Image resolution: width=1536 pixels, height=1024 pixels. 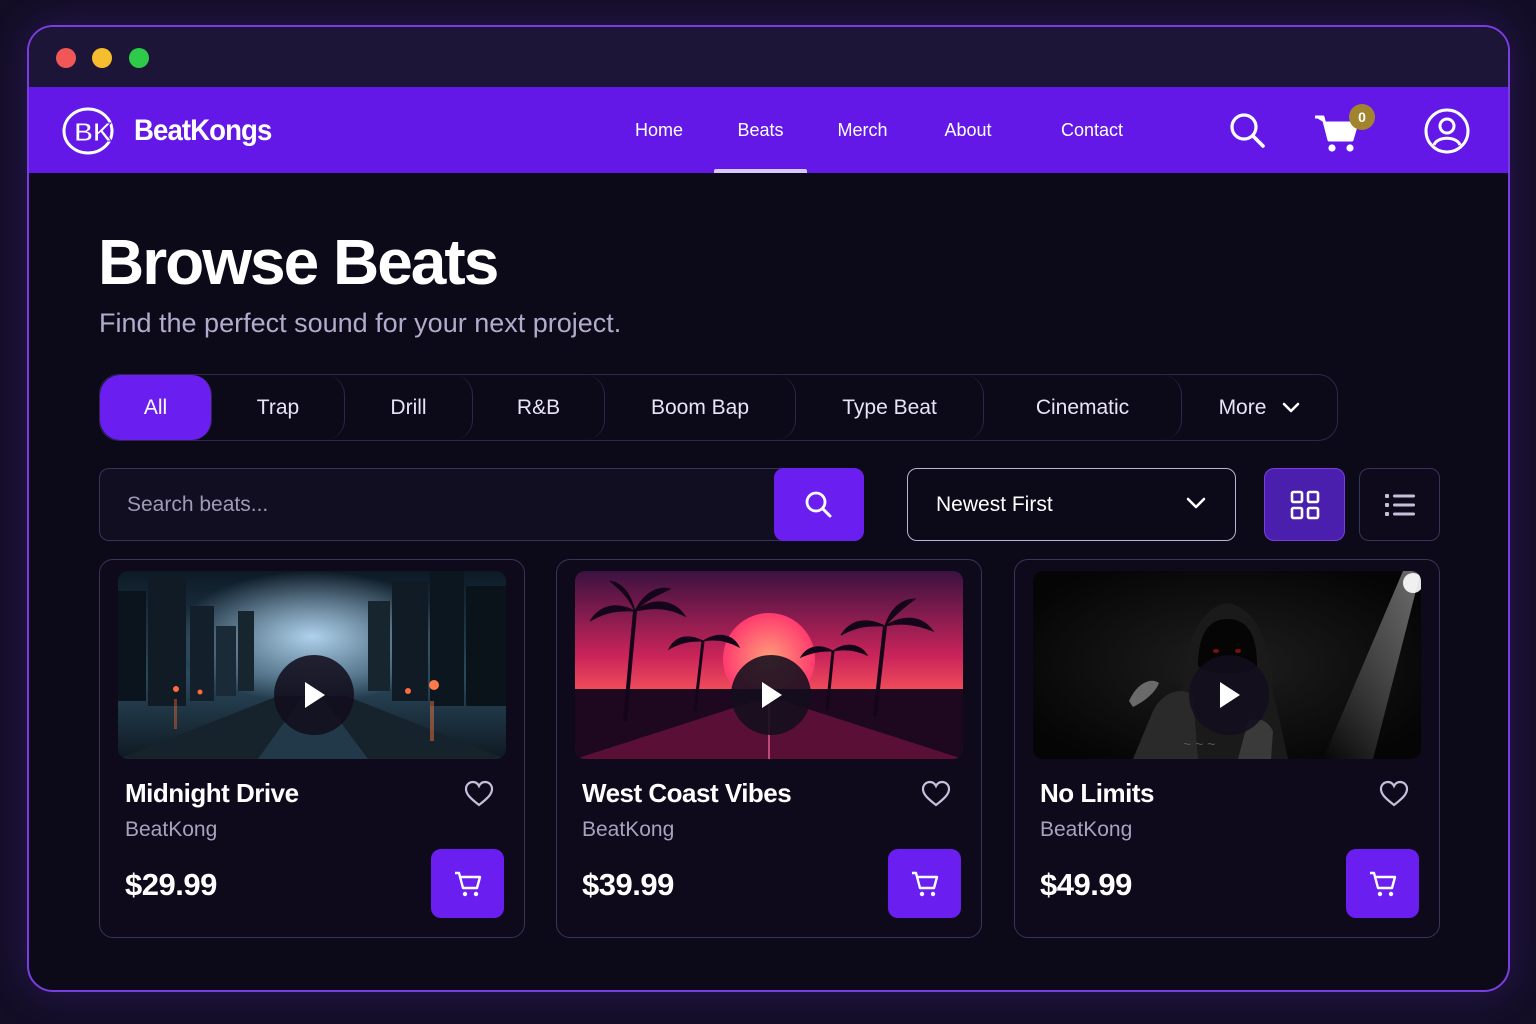 I want to click on beat-cover-image: ~ ~ ~, so click(x=1227, y=665).